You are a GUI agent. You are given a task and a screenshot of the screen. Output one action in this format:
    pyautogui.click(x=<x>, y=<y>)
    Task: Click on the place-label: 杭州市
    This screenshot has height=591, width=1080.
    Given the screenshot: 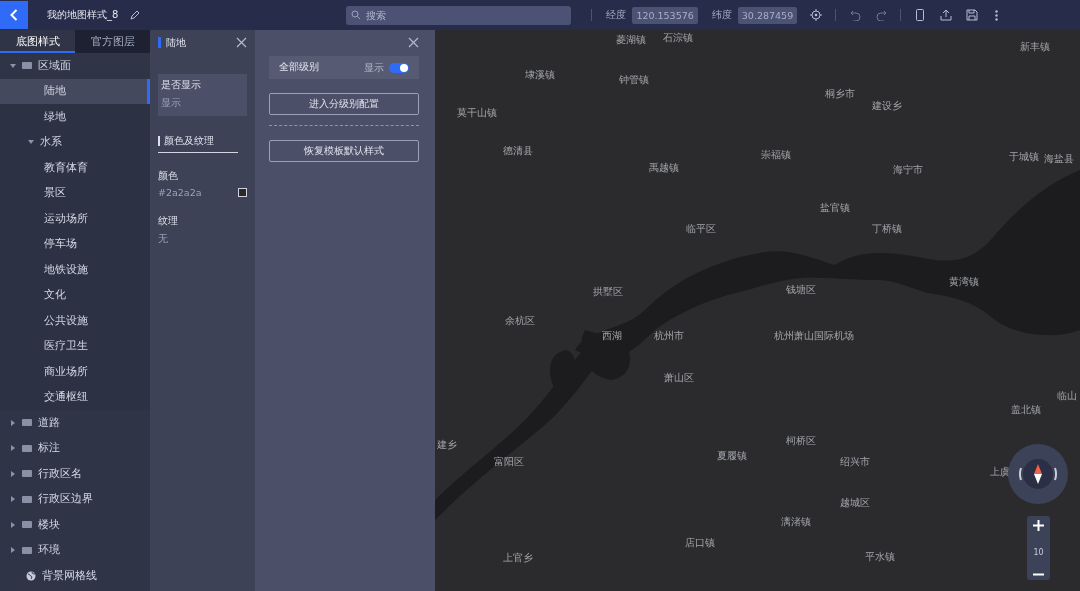 What is the action you would take?
    pyautogui.click(x=669, y=336)
    